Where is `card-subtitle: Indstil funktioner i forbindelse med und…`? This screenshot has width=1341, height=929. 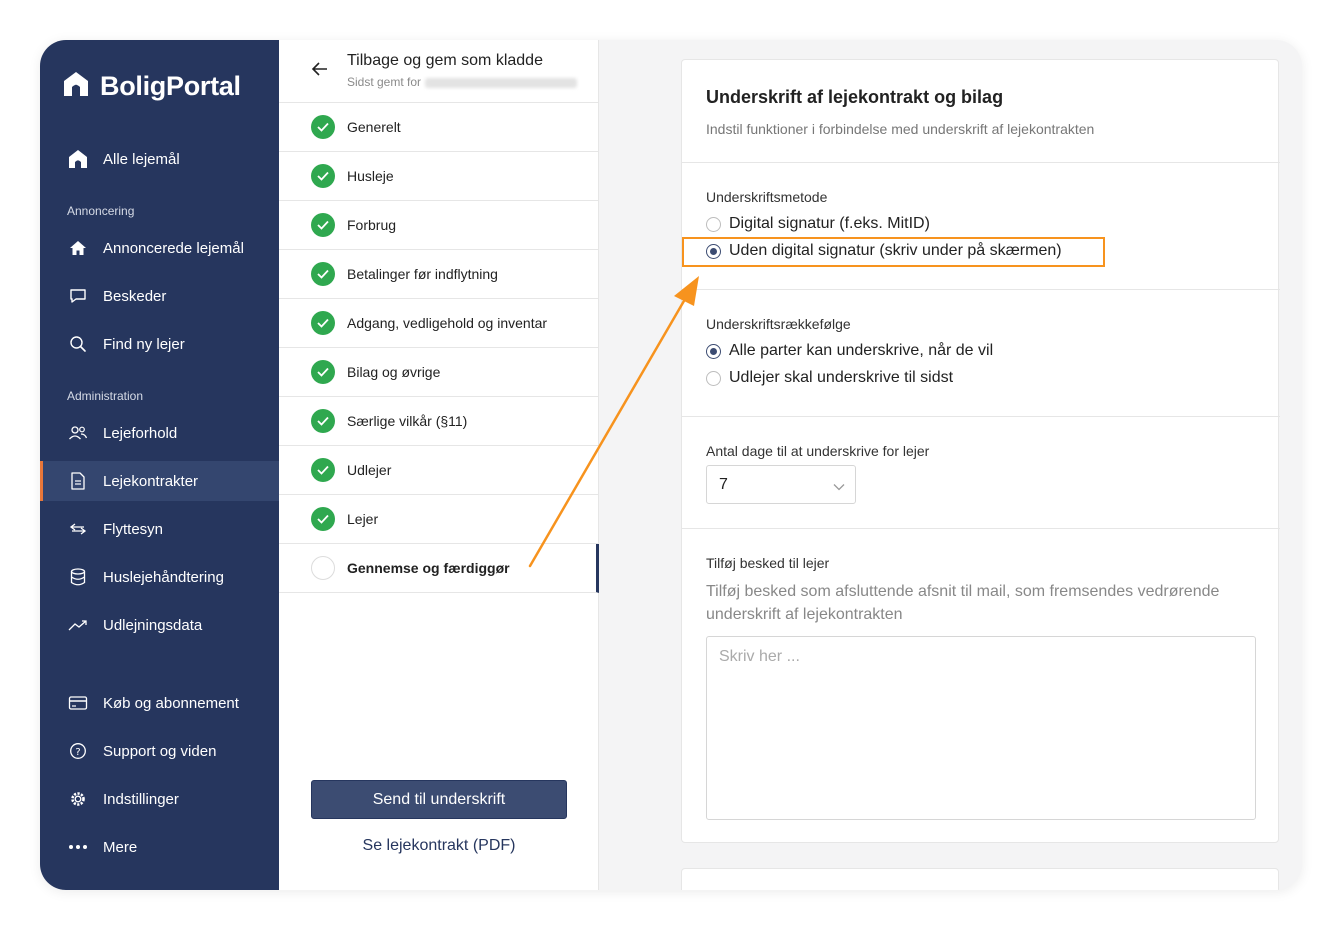
card-subtitle: Indstil funktioner i forbindelse med und… is located at coordinates (900, 129).